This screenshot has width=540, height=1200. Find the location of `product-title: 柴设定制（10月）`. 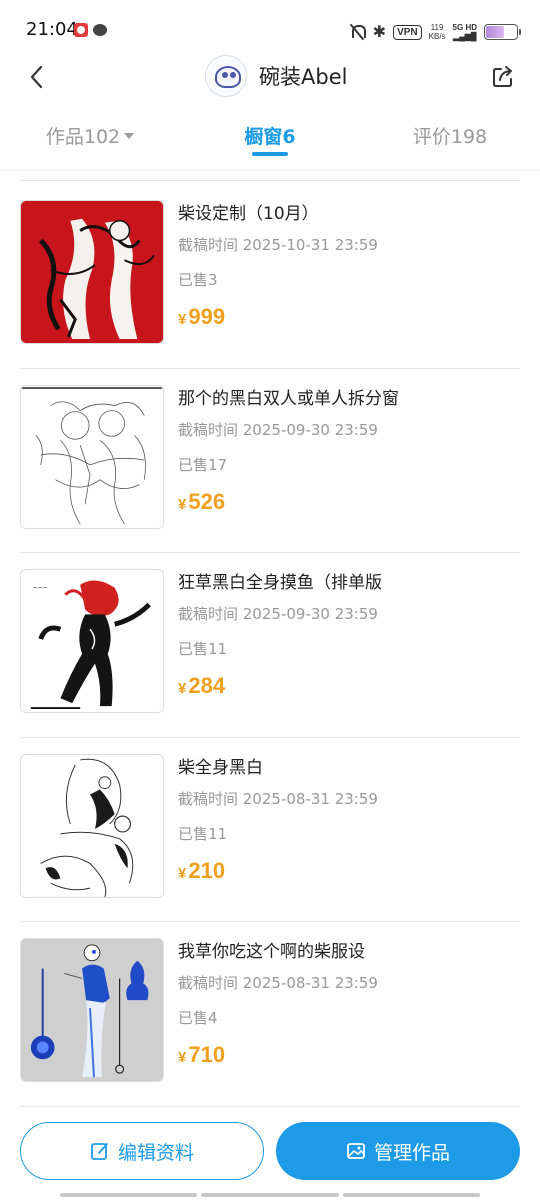

product-title: 柴设定制（10月） is located at coordinates (248, 214).